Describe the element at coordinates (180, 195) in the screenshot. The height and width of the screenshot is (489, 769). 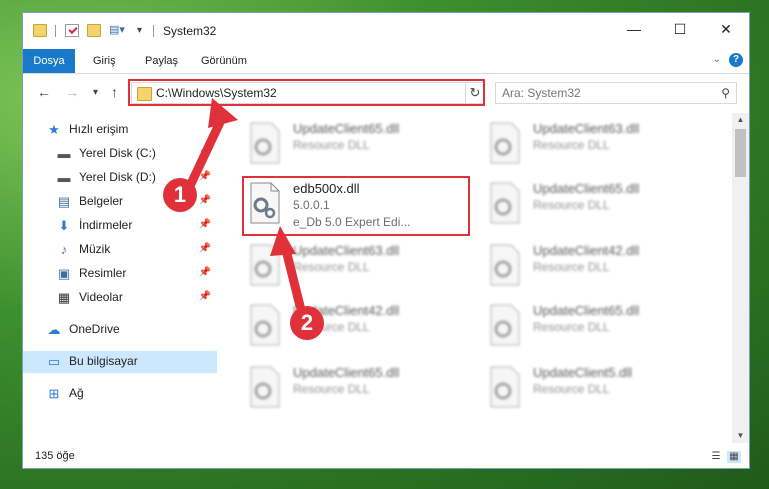
I see `step-marker-1: 1` at that location.